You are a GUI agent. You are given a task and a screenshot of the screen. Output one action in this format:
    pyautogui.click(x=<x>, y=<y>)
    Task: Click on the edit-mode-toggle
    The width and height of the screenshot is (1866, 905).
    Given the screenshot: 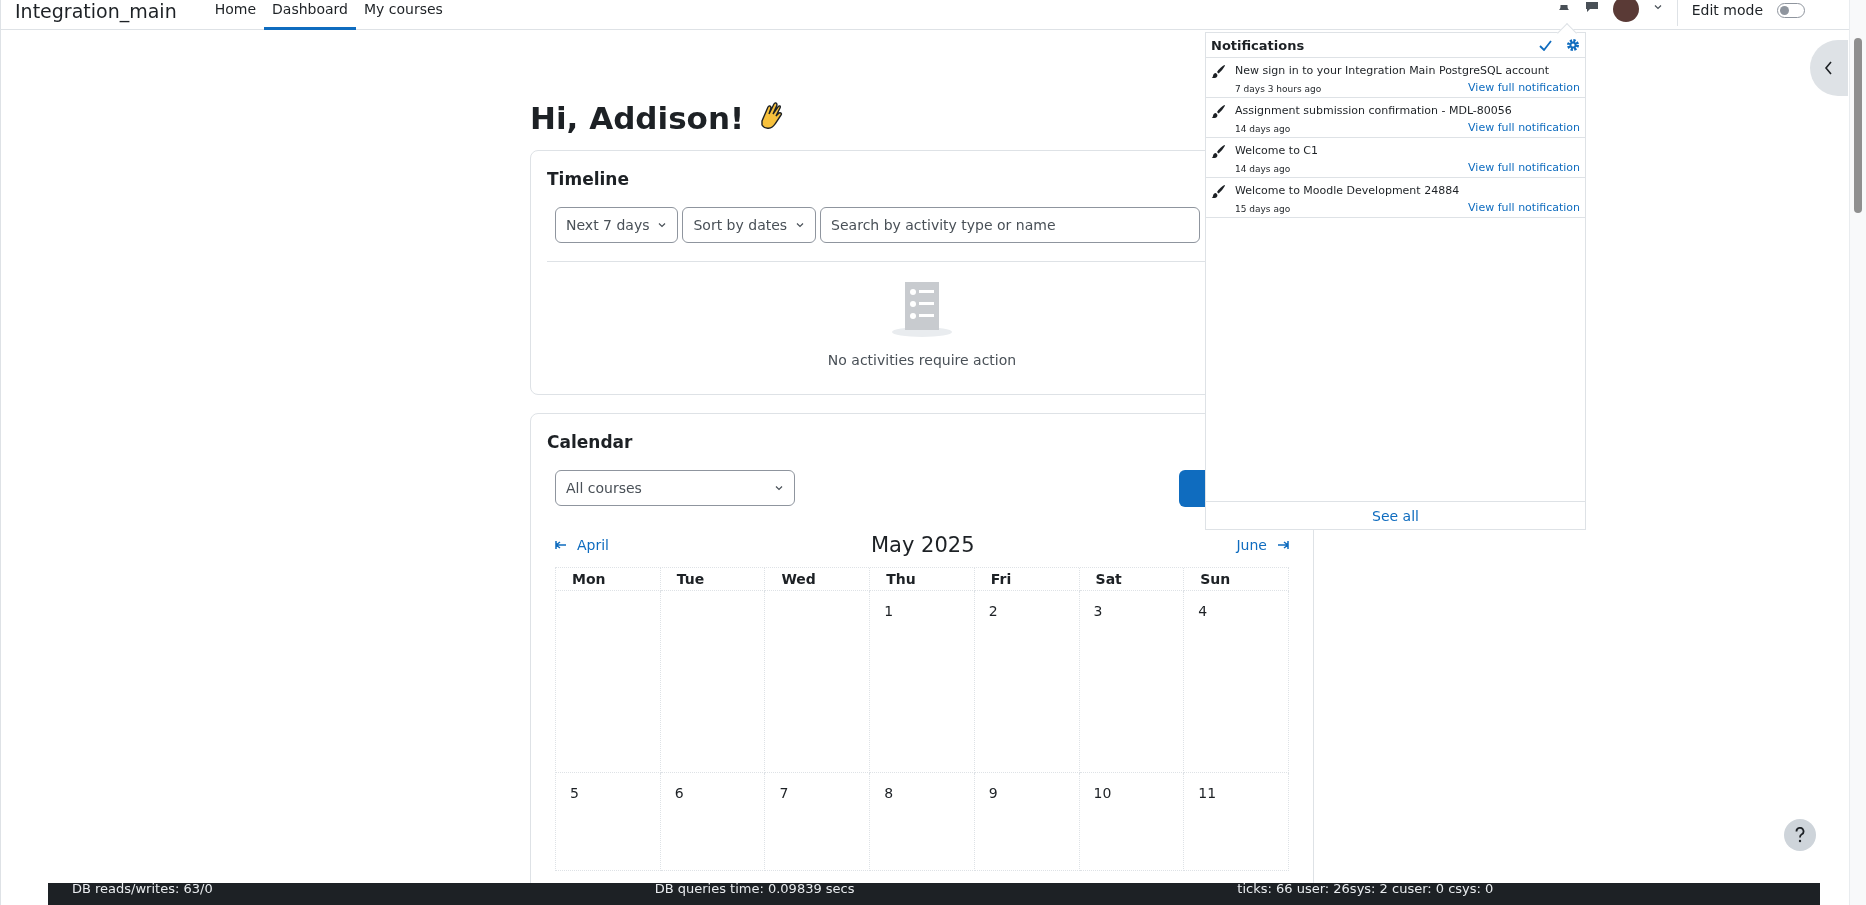 What is the action you would take?
    pyautogui.click(x=1791, y=10)
    